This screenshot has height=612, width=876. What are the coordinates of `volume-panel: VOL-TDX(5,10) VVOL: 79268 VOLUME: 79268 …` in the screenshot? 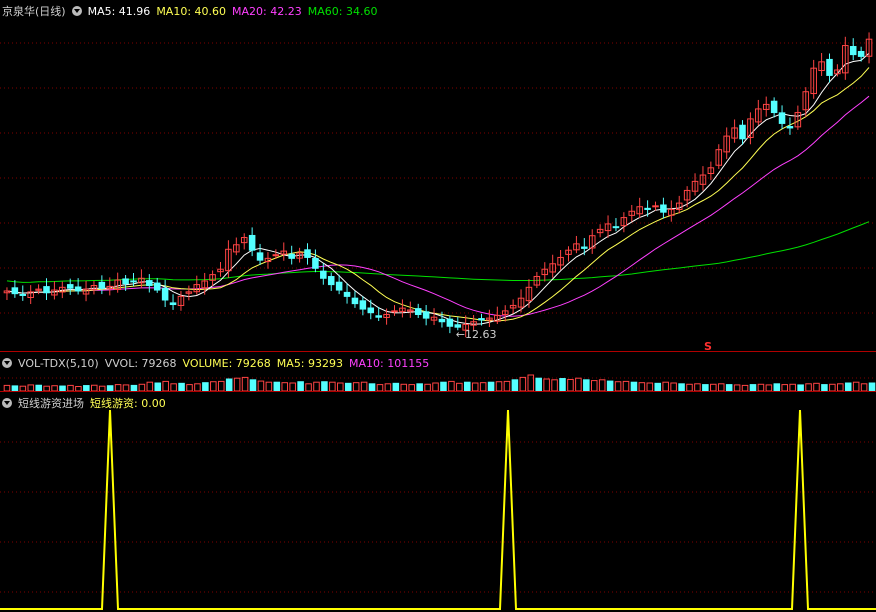 It's located at (438, 372).